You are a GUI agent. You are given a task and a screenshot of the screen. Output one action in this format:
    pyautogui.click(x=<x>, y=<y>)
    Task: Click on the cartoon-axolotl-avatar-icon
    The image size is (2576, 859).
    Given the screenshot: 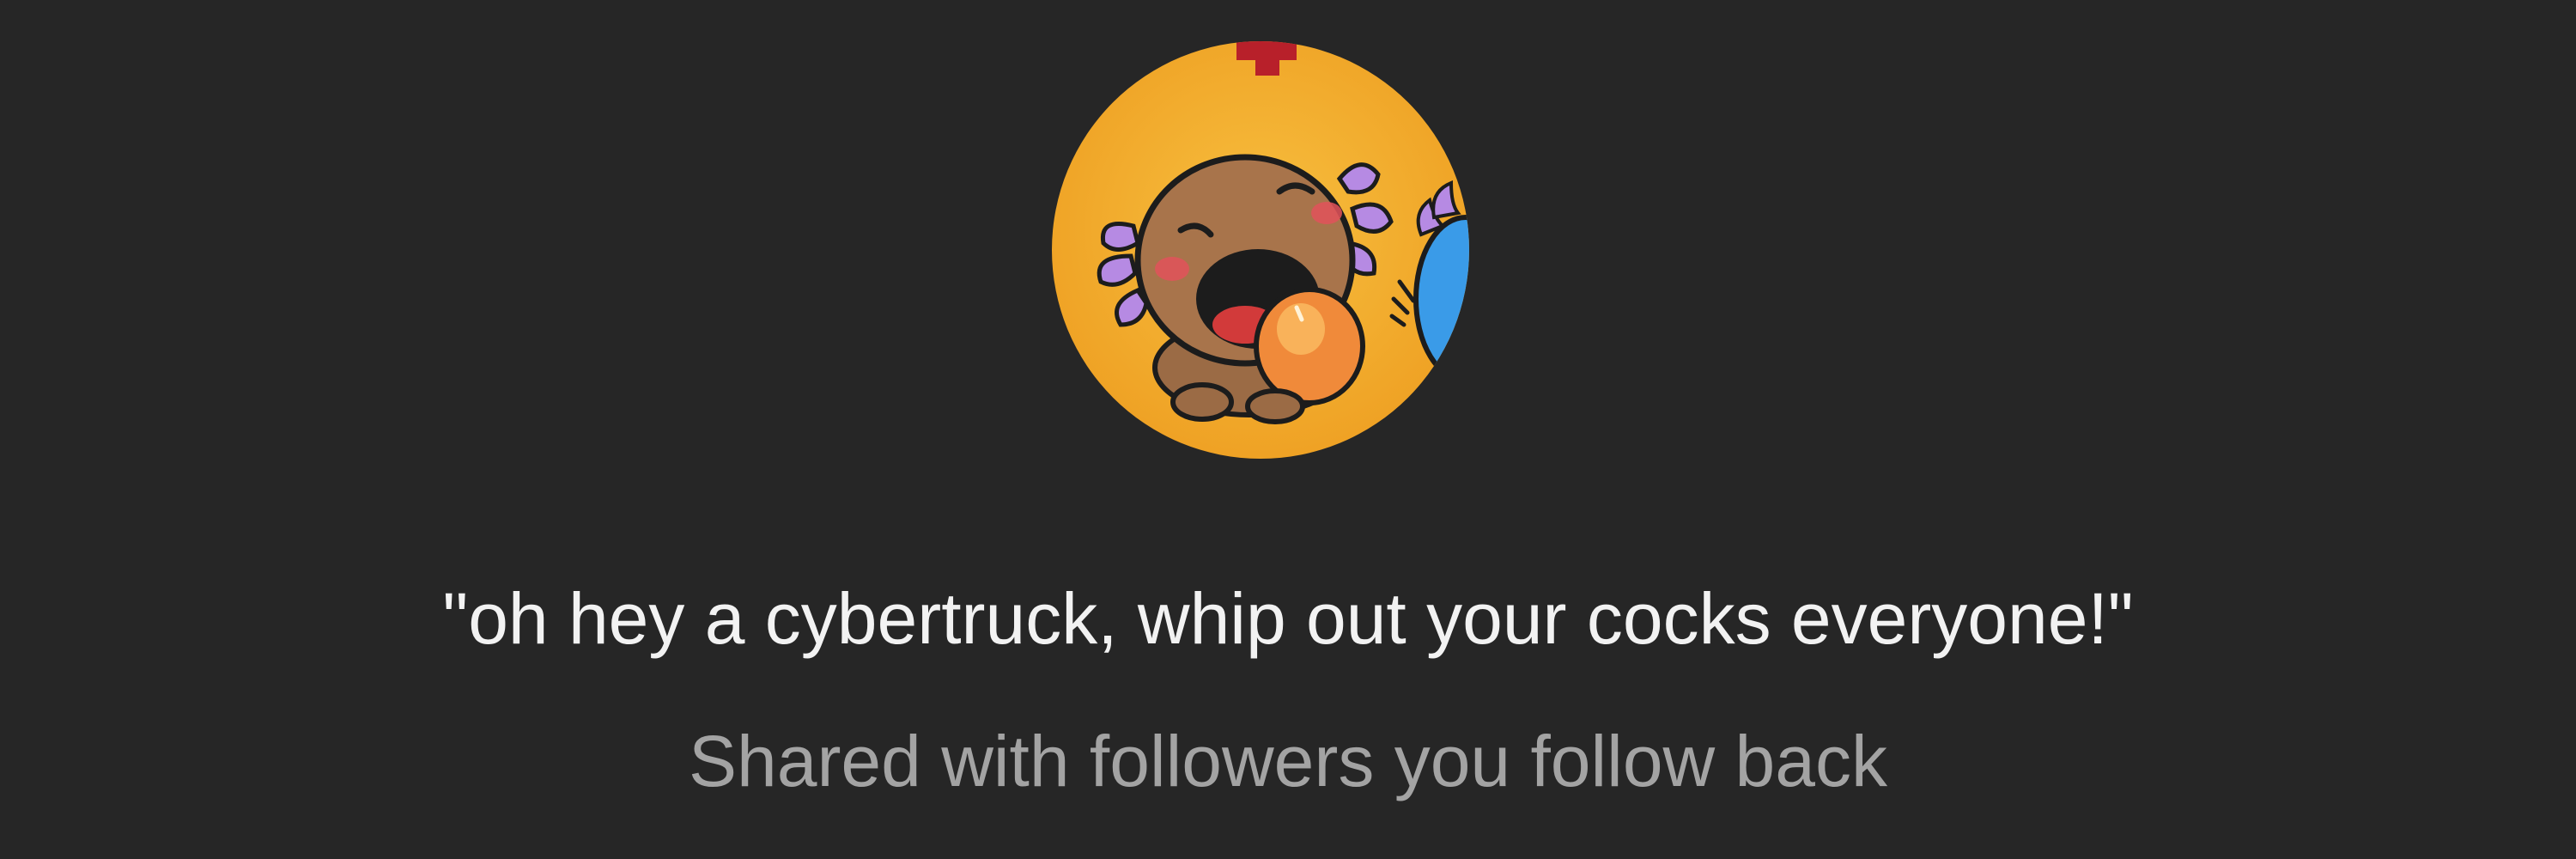 What is the action you would take?
    pyautogui.click(x=1261, y=250)
    